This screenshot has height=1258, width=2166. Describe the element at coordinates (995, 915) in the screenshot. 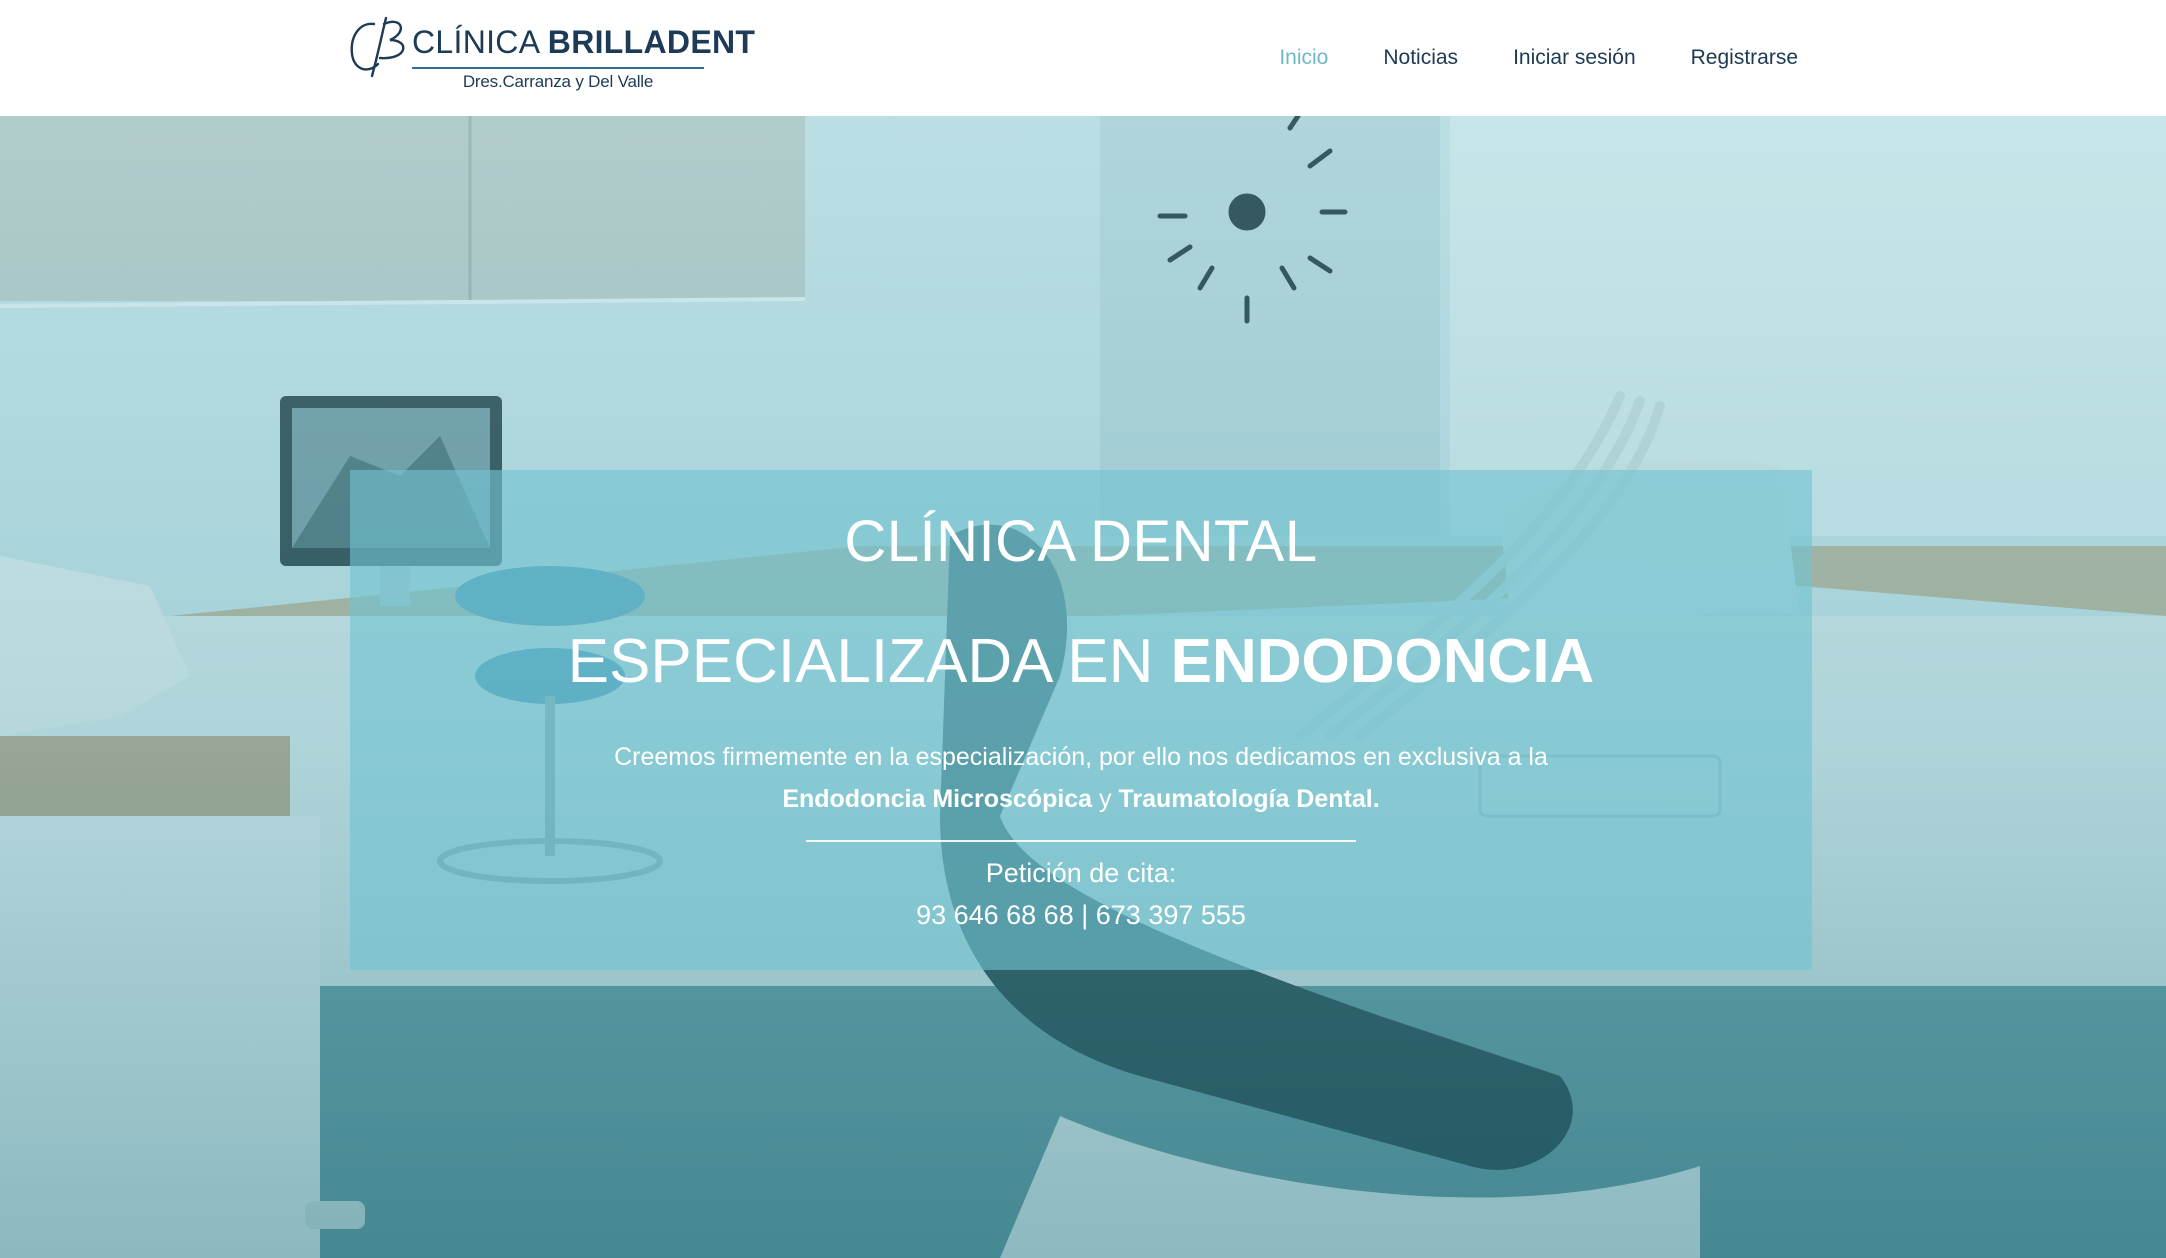

I see `phone-link-1: 93 646 68 68` at that location.